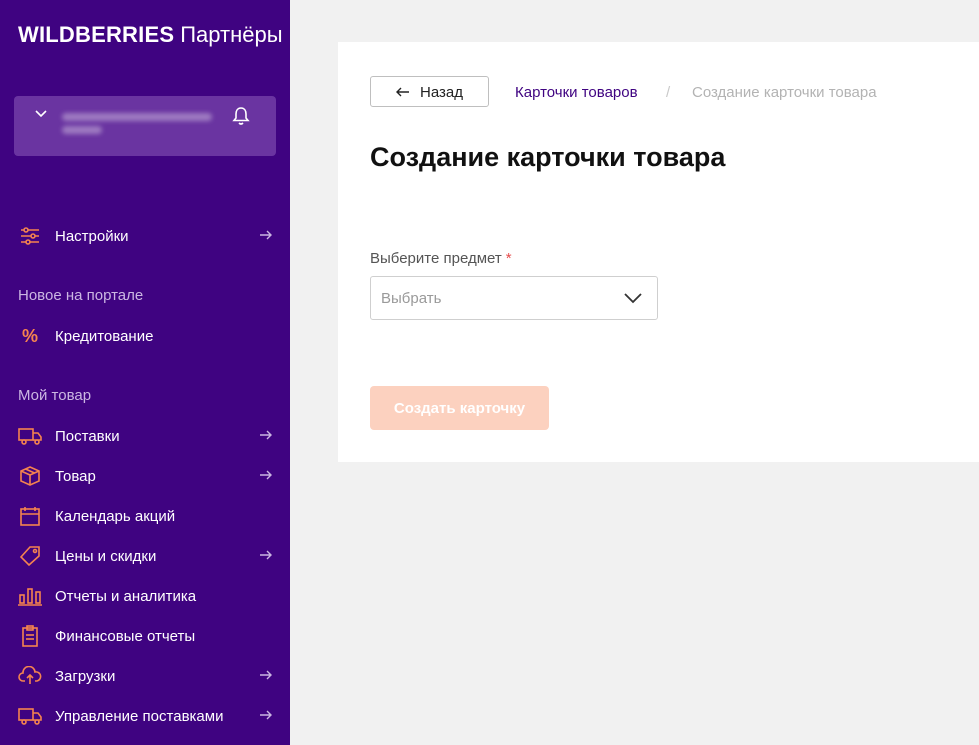 The height and width of the screenshot is (745, 979). Describe the element at coordinates (96, 34) in the screenshot. I see `logo-brand: WILDBERRIES` at that location.